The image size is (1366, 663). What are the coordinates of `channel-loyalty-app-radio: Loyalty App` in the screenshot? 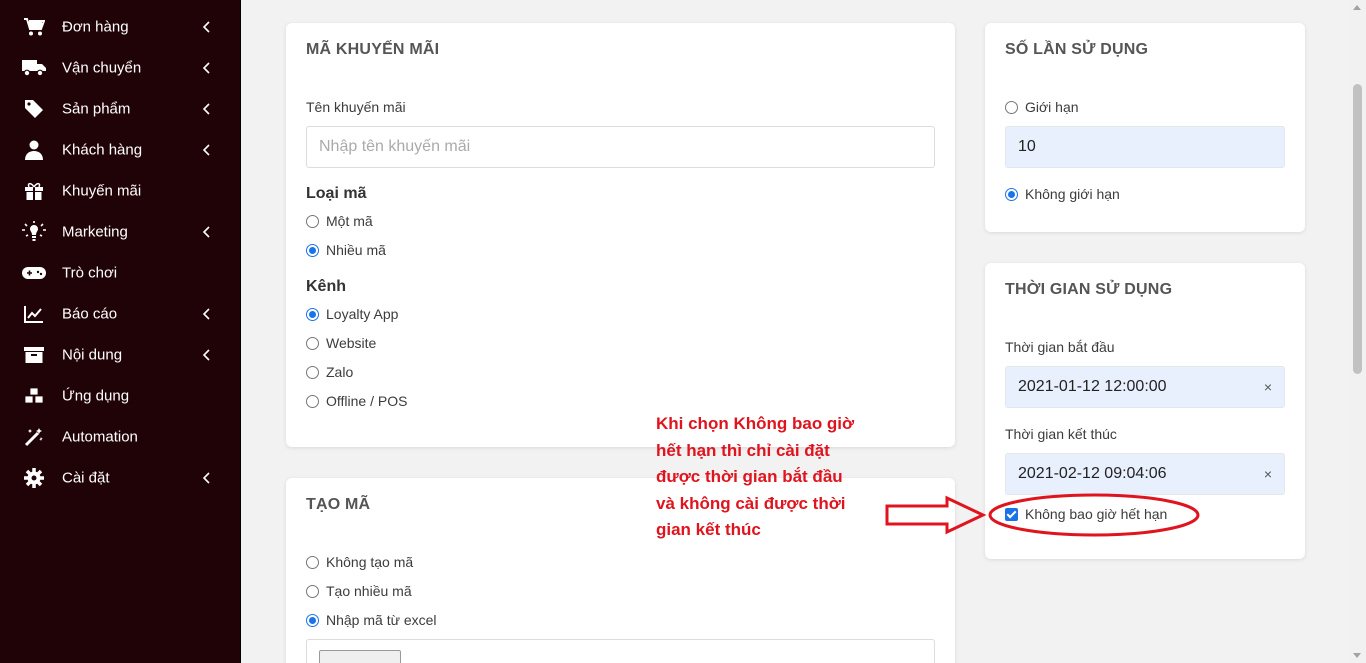 It's located at (352, 314).